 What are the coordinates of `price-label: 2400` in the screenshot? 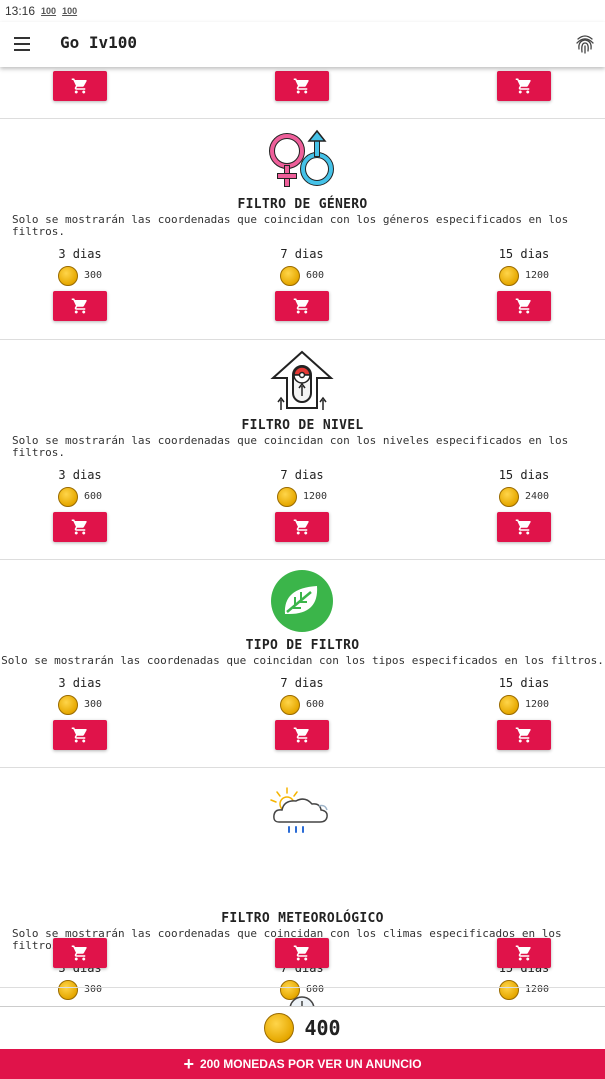 It's located at (537, 496).